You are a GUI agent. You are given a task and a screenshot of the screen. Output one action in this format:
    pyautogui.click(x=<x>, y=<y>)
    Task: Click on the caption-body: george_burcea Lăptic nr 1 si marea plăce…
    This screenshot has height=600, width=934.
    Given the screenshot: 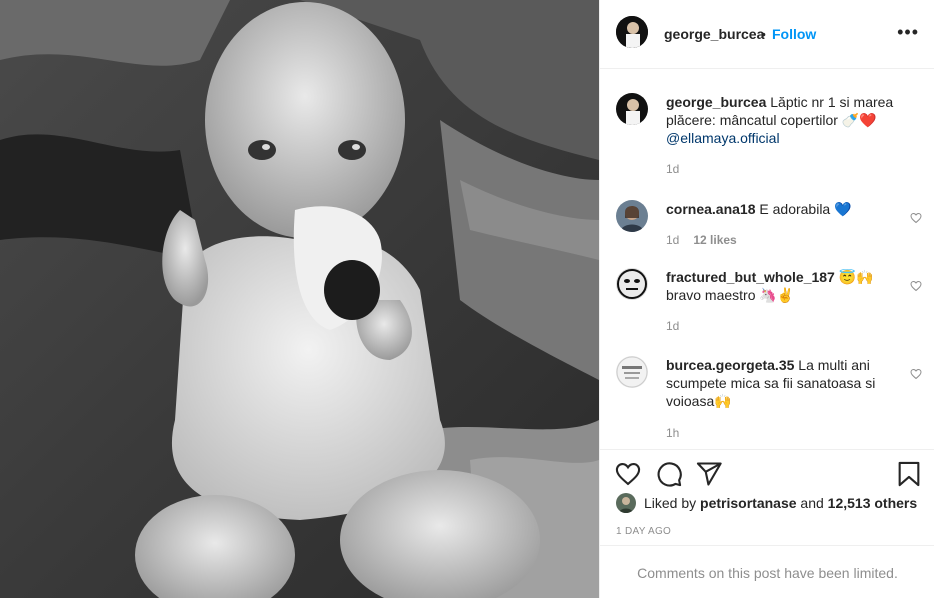 What is the action you would take?
    pyautogui.click(x=780, y=120)
    